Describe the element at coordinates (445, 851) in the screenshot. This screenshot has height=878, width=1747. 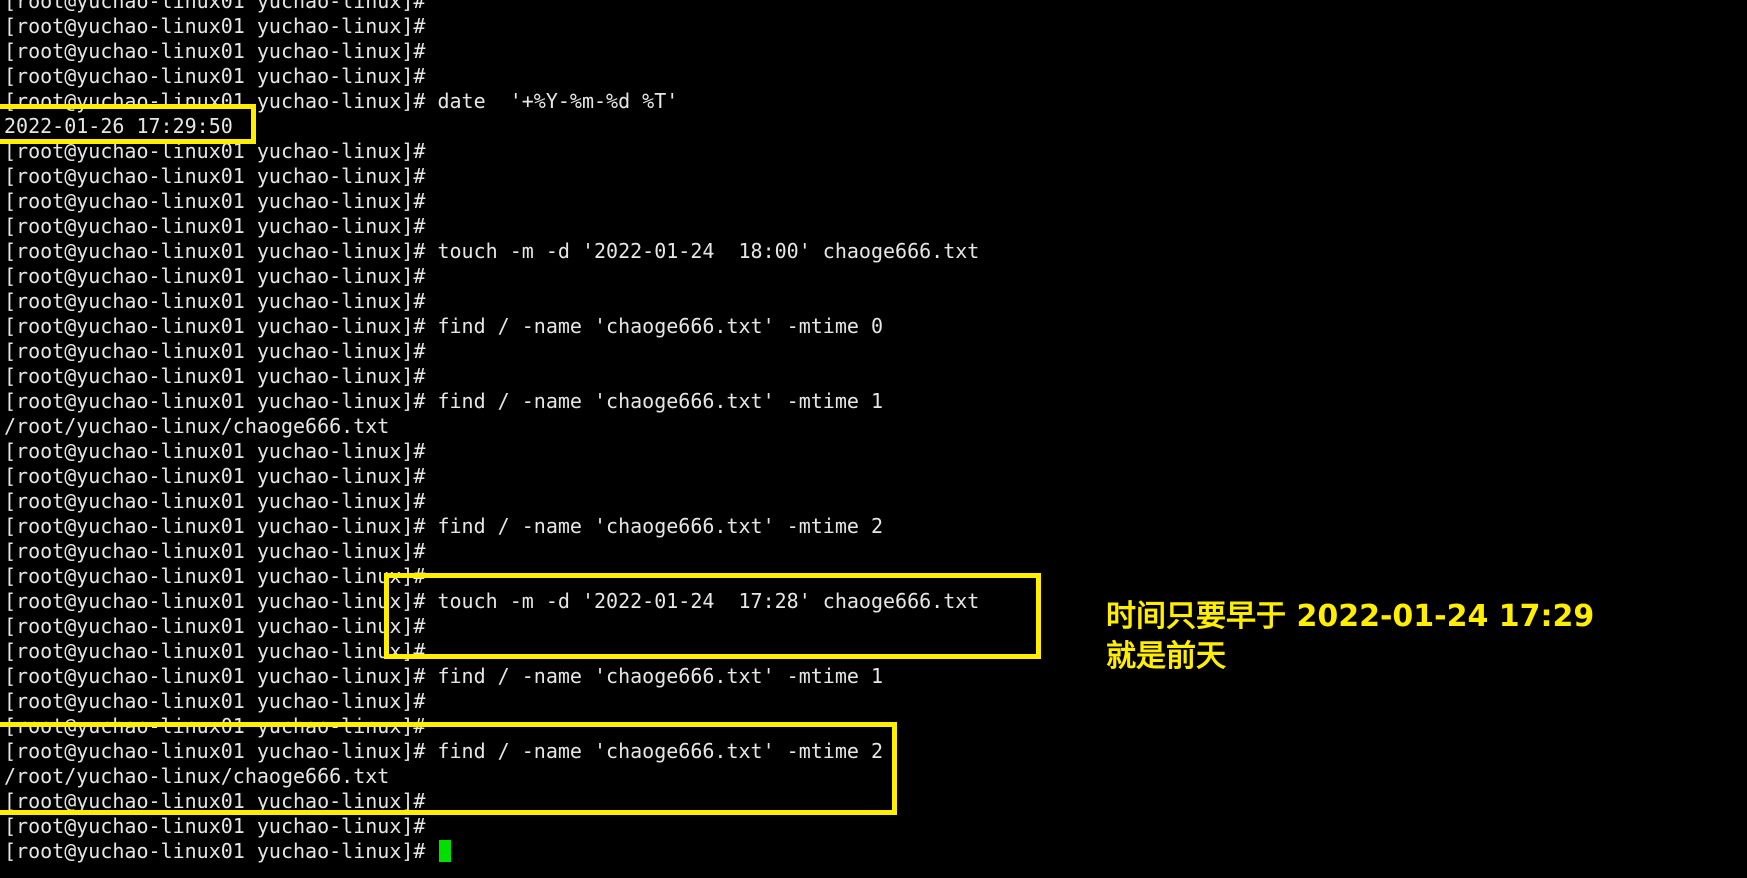
I see `cursor-block` at that location.